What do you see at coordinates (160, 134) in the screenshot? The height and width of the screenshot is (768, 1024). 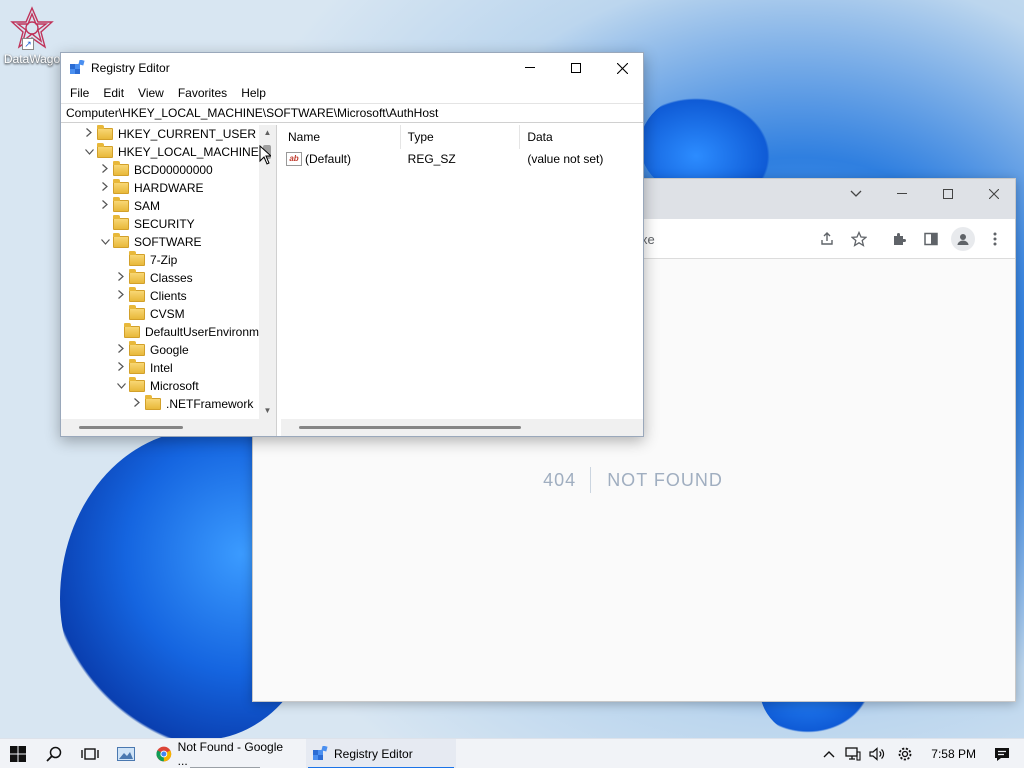 I see `tree-item: HKEY_CURRENT_USER` at bounding box center [160, 134].